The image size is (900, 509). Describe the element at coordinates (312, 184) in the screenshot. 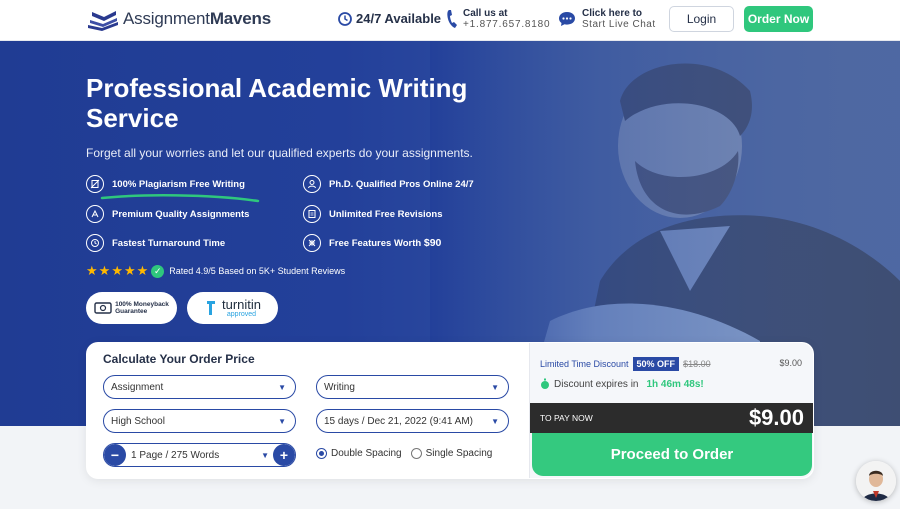

I see `graduate-icon` at that location.